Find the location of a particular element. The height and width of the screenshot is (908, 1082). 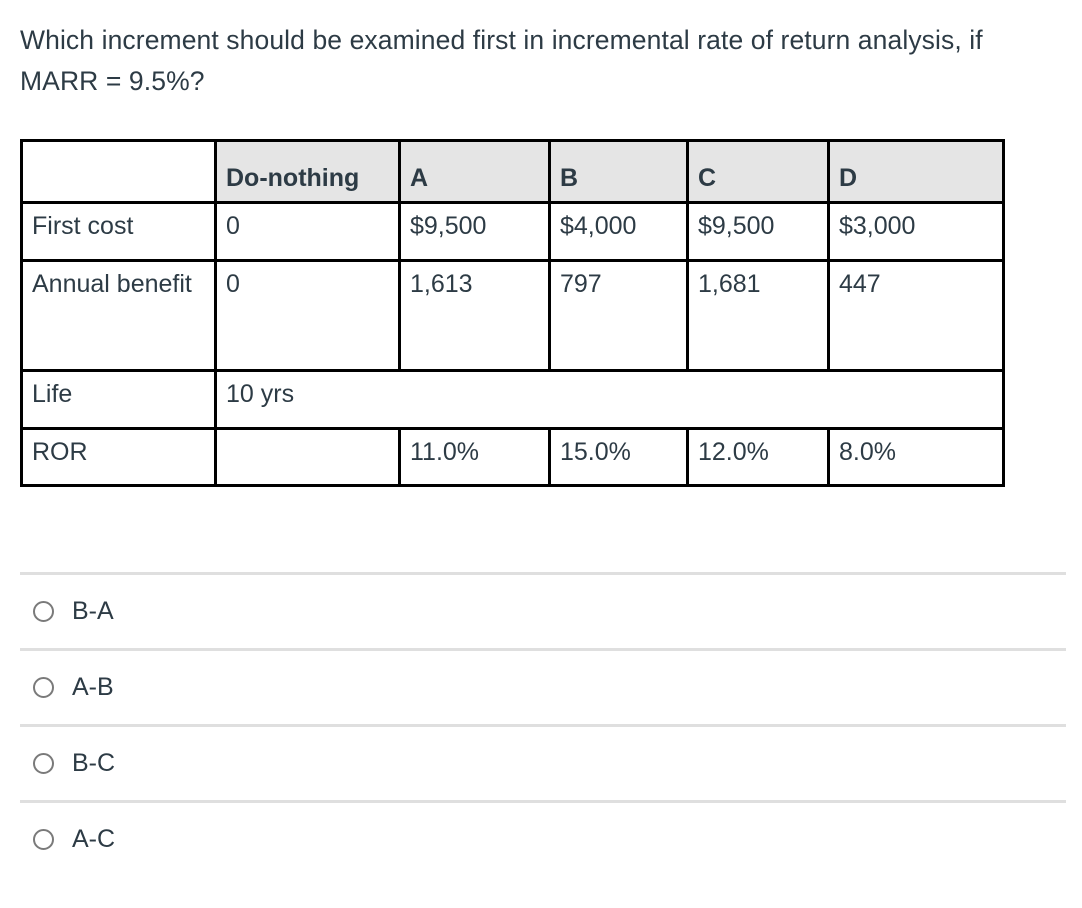

table-header-b: B is located at coordinates (618, 171).